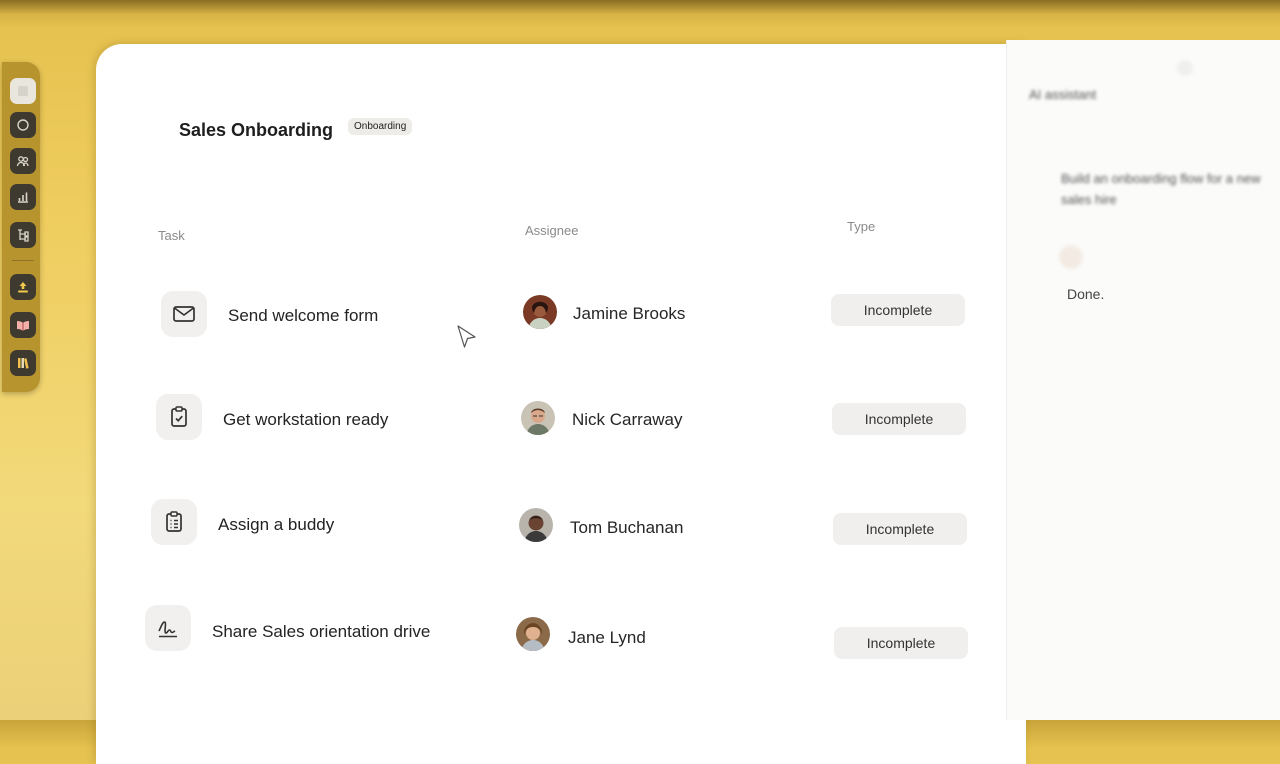 This screenshot has width=1280, height=764. Describe the element at coordinates (168, 628) in the screenshot. I see `signature-icon` at that location.